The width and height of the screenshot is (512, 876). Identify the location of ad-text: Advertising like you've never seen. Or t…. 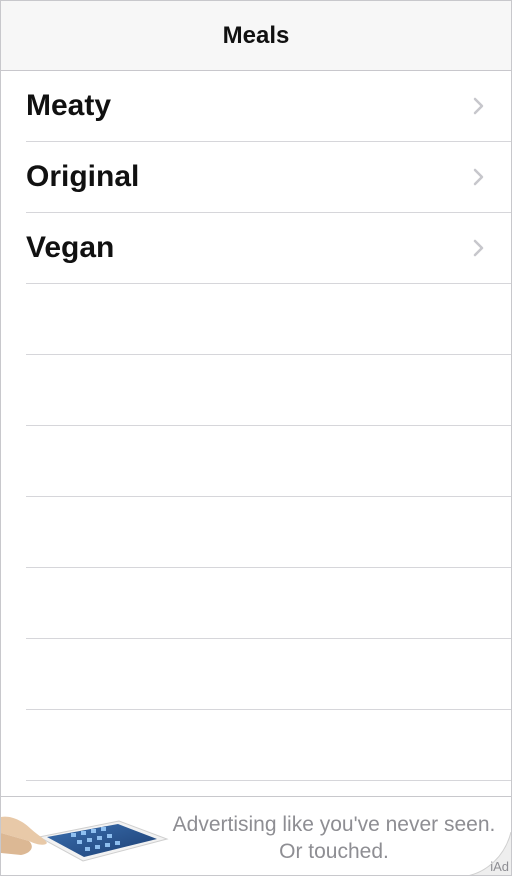
(334, 838).